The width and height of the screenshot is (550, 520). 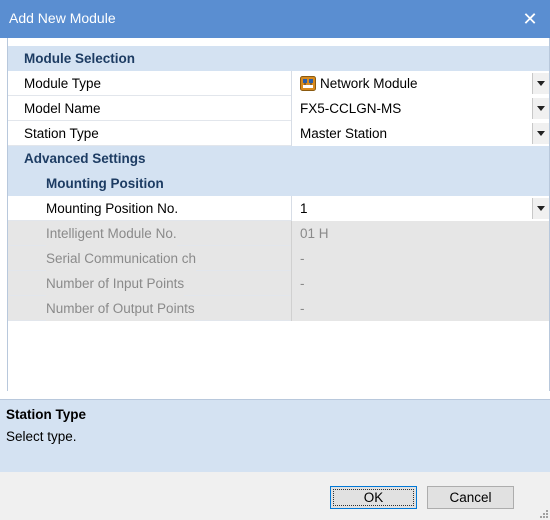 I want to click on property-label: Intelligent Module No., so click(x=111, y=233).